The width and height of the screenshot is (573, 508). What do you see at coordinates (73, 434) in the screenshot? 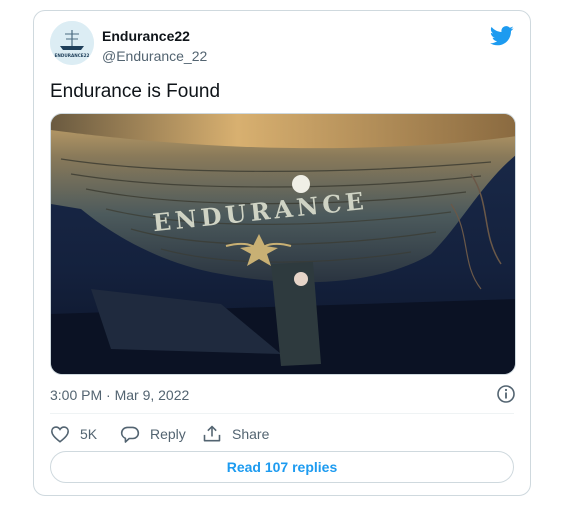
I see `like-button: 5K` at bounding box center [73, 434].